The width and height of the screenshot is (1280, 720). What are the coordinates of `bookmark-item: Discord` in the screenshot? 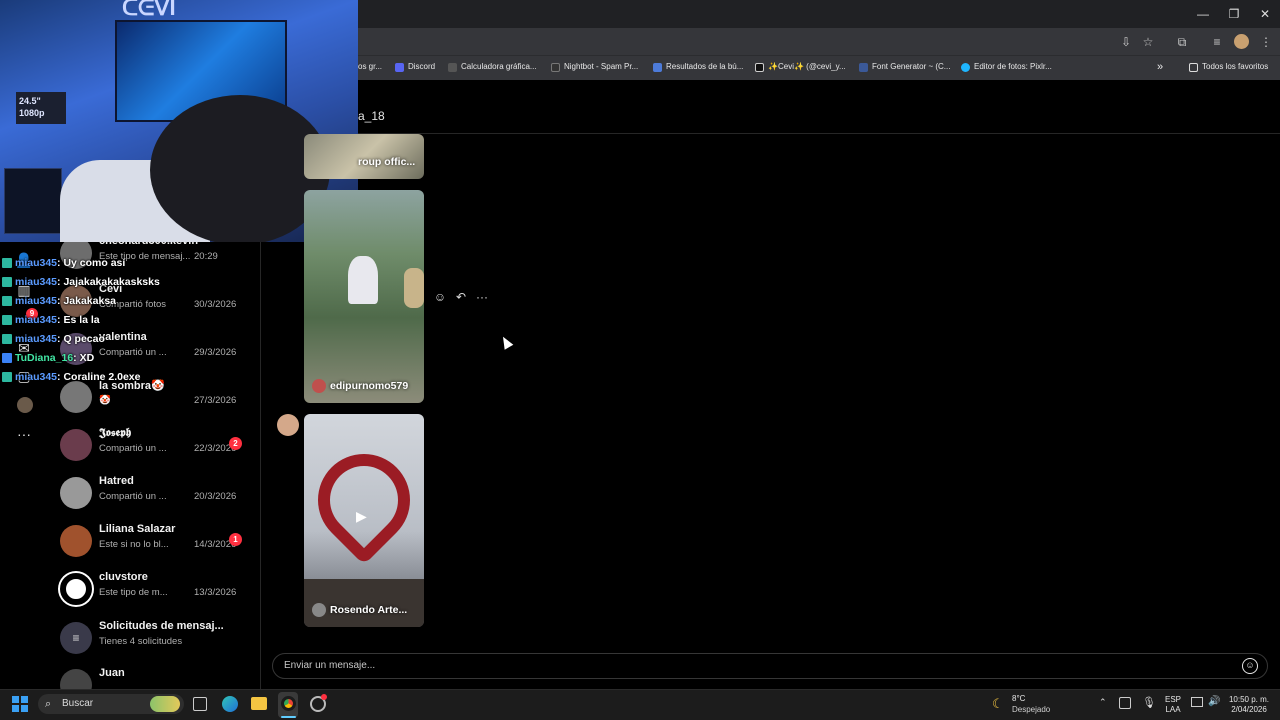 It's located at (415, 67).